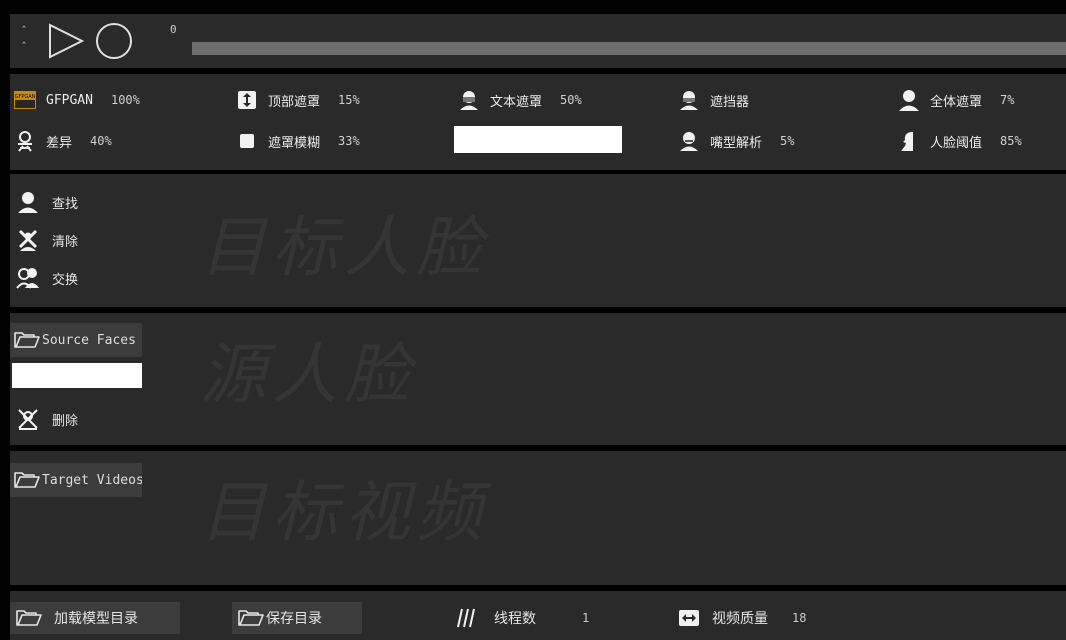 This screenshot has height=640, width=1066. I want to click on param-value: 15%, so click(349, 100).